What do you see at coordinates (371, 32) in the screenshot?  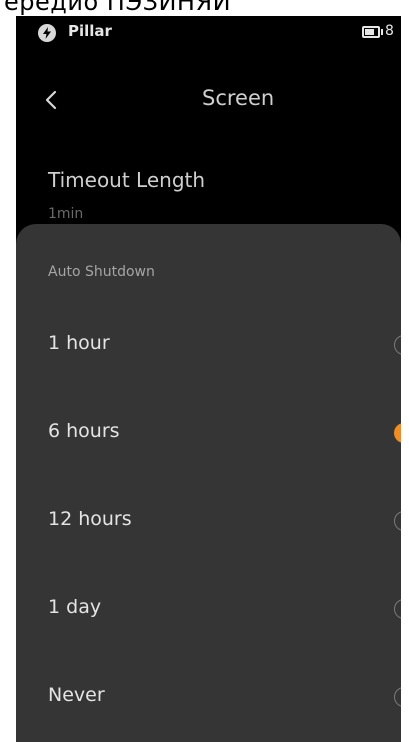 I see `battery-icon` at bounding box center [371, 32].